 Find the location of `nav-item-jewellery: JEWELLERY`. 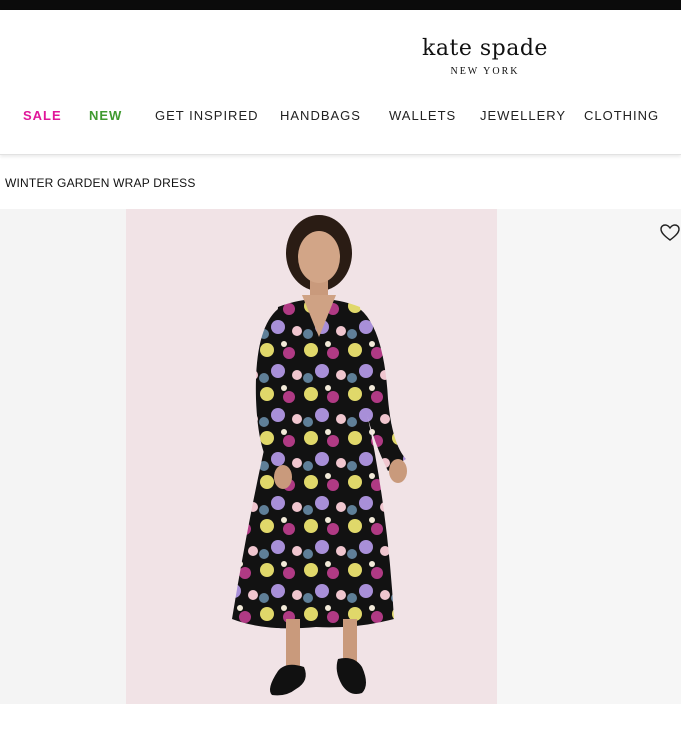

nav-item-jewellery: JEWELLERY is located at coordinates (523, 116).